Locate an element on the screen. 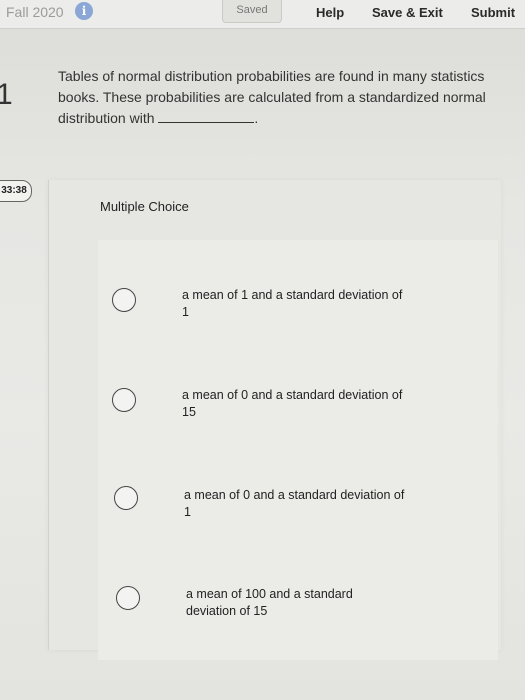  answer-blank is located at coordinates (206, 115).